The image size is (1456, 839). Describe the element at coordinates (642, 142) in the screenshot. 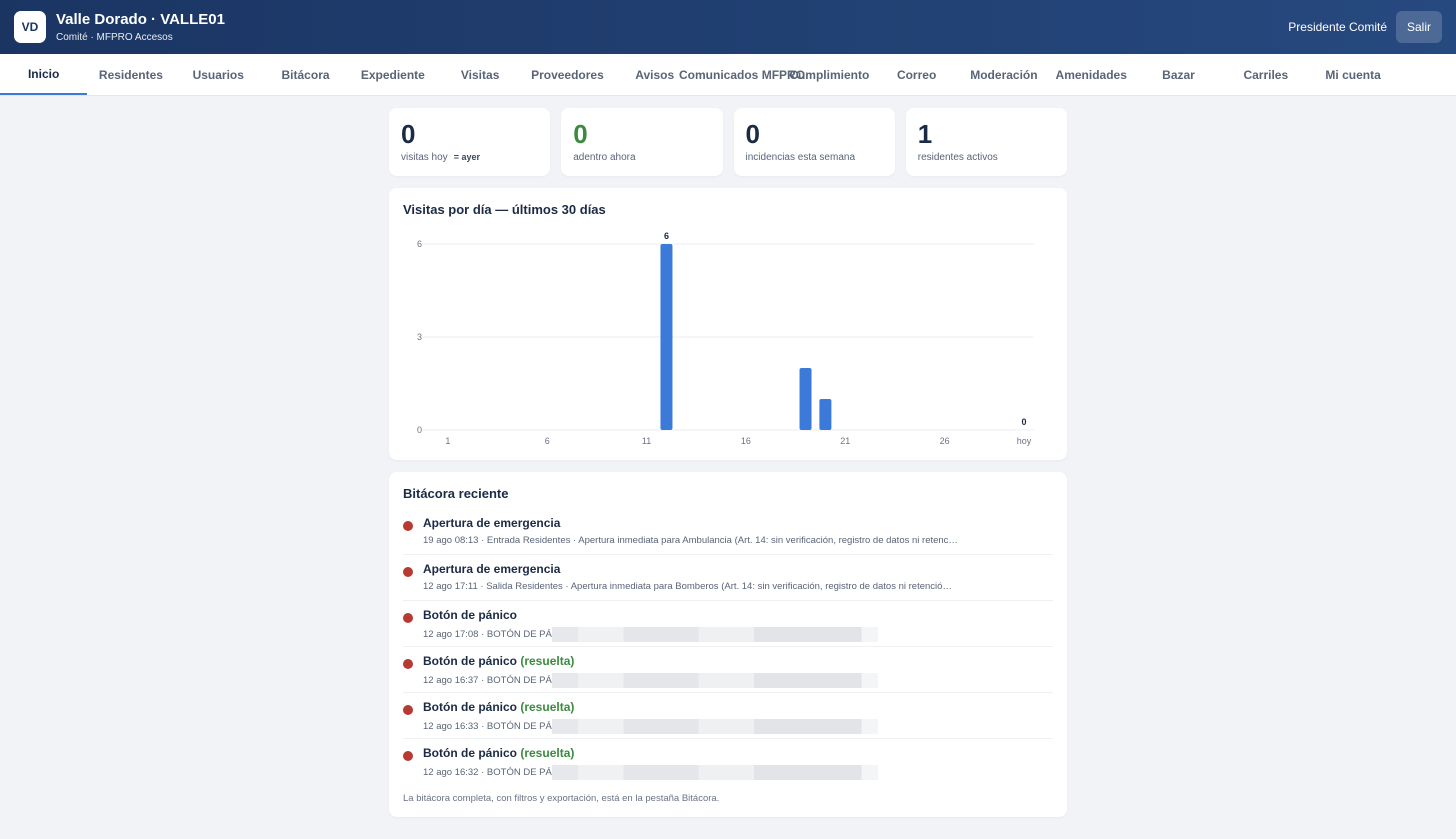

I see `stat-inside-now: 0 adentro ahora` at that location.